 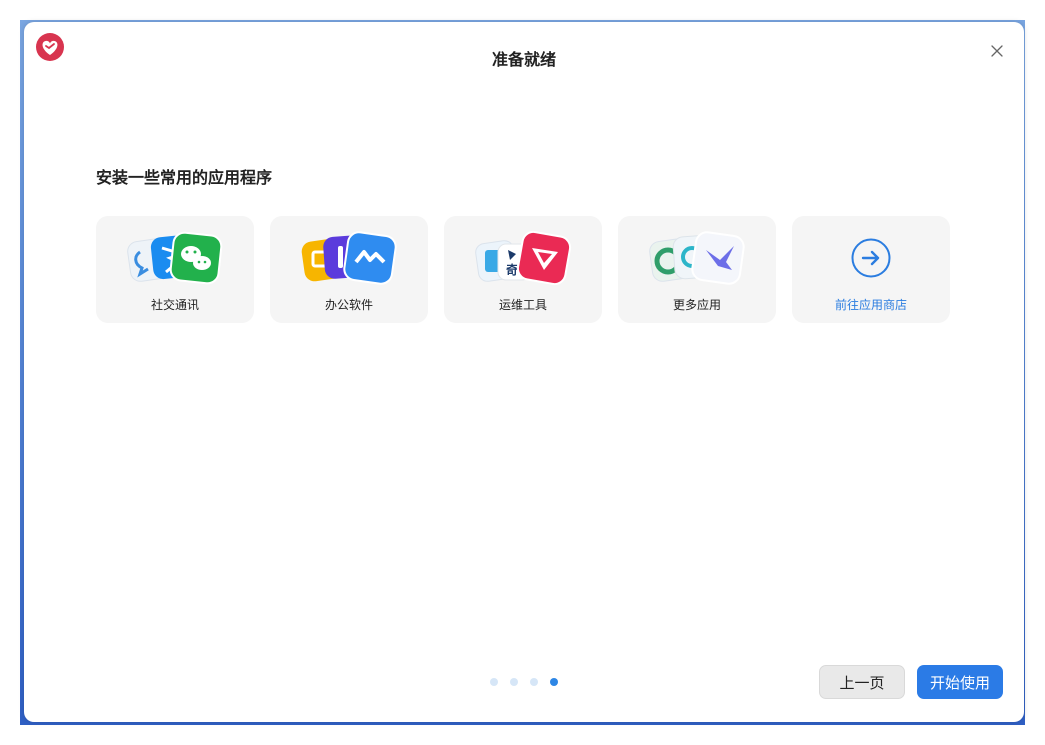 I want to click on anydesk-icon, so click(x=544, y=258).